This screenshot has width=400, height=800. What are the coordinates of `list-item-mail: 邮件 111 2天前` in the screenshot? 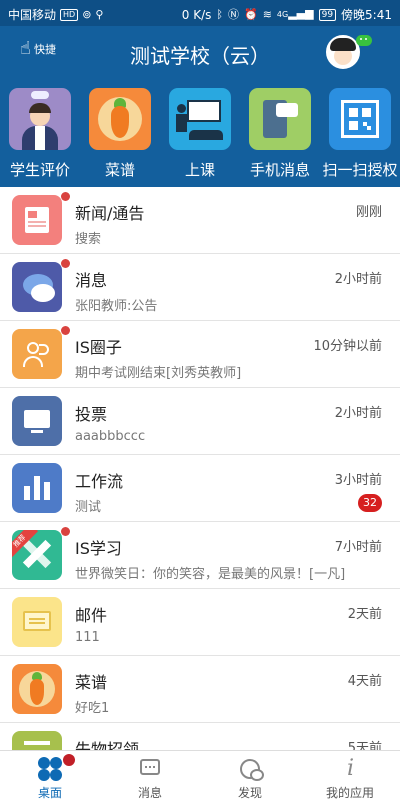 It's located at (200, 622).